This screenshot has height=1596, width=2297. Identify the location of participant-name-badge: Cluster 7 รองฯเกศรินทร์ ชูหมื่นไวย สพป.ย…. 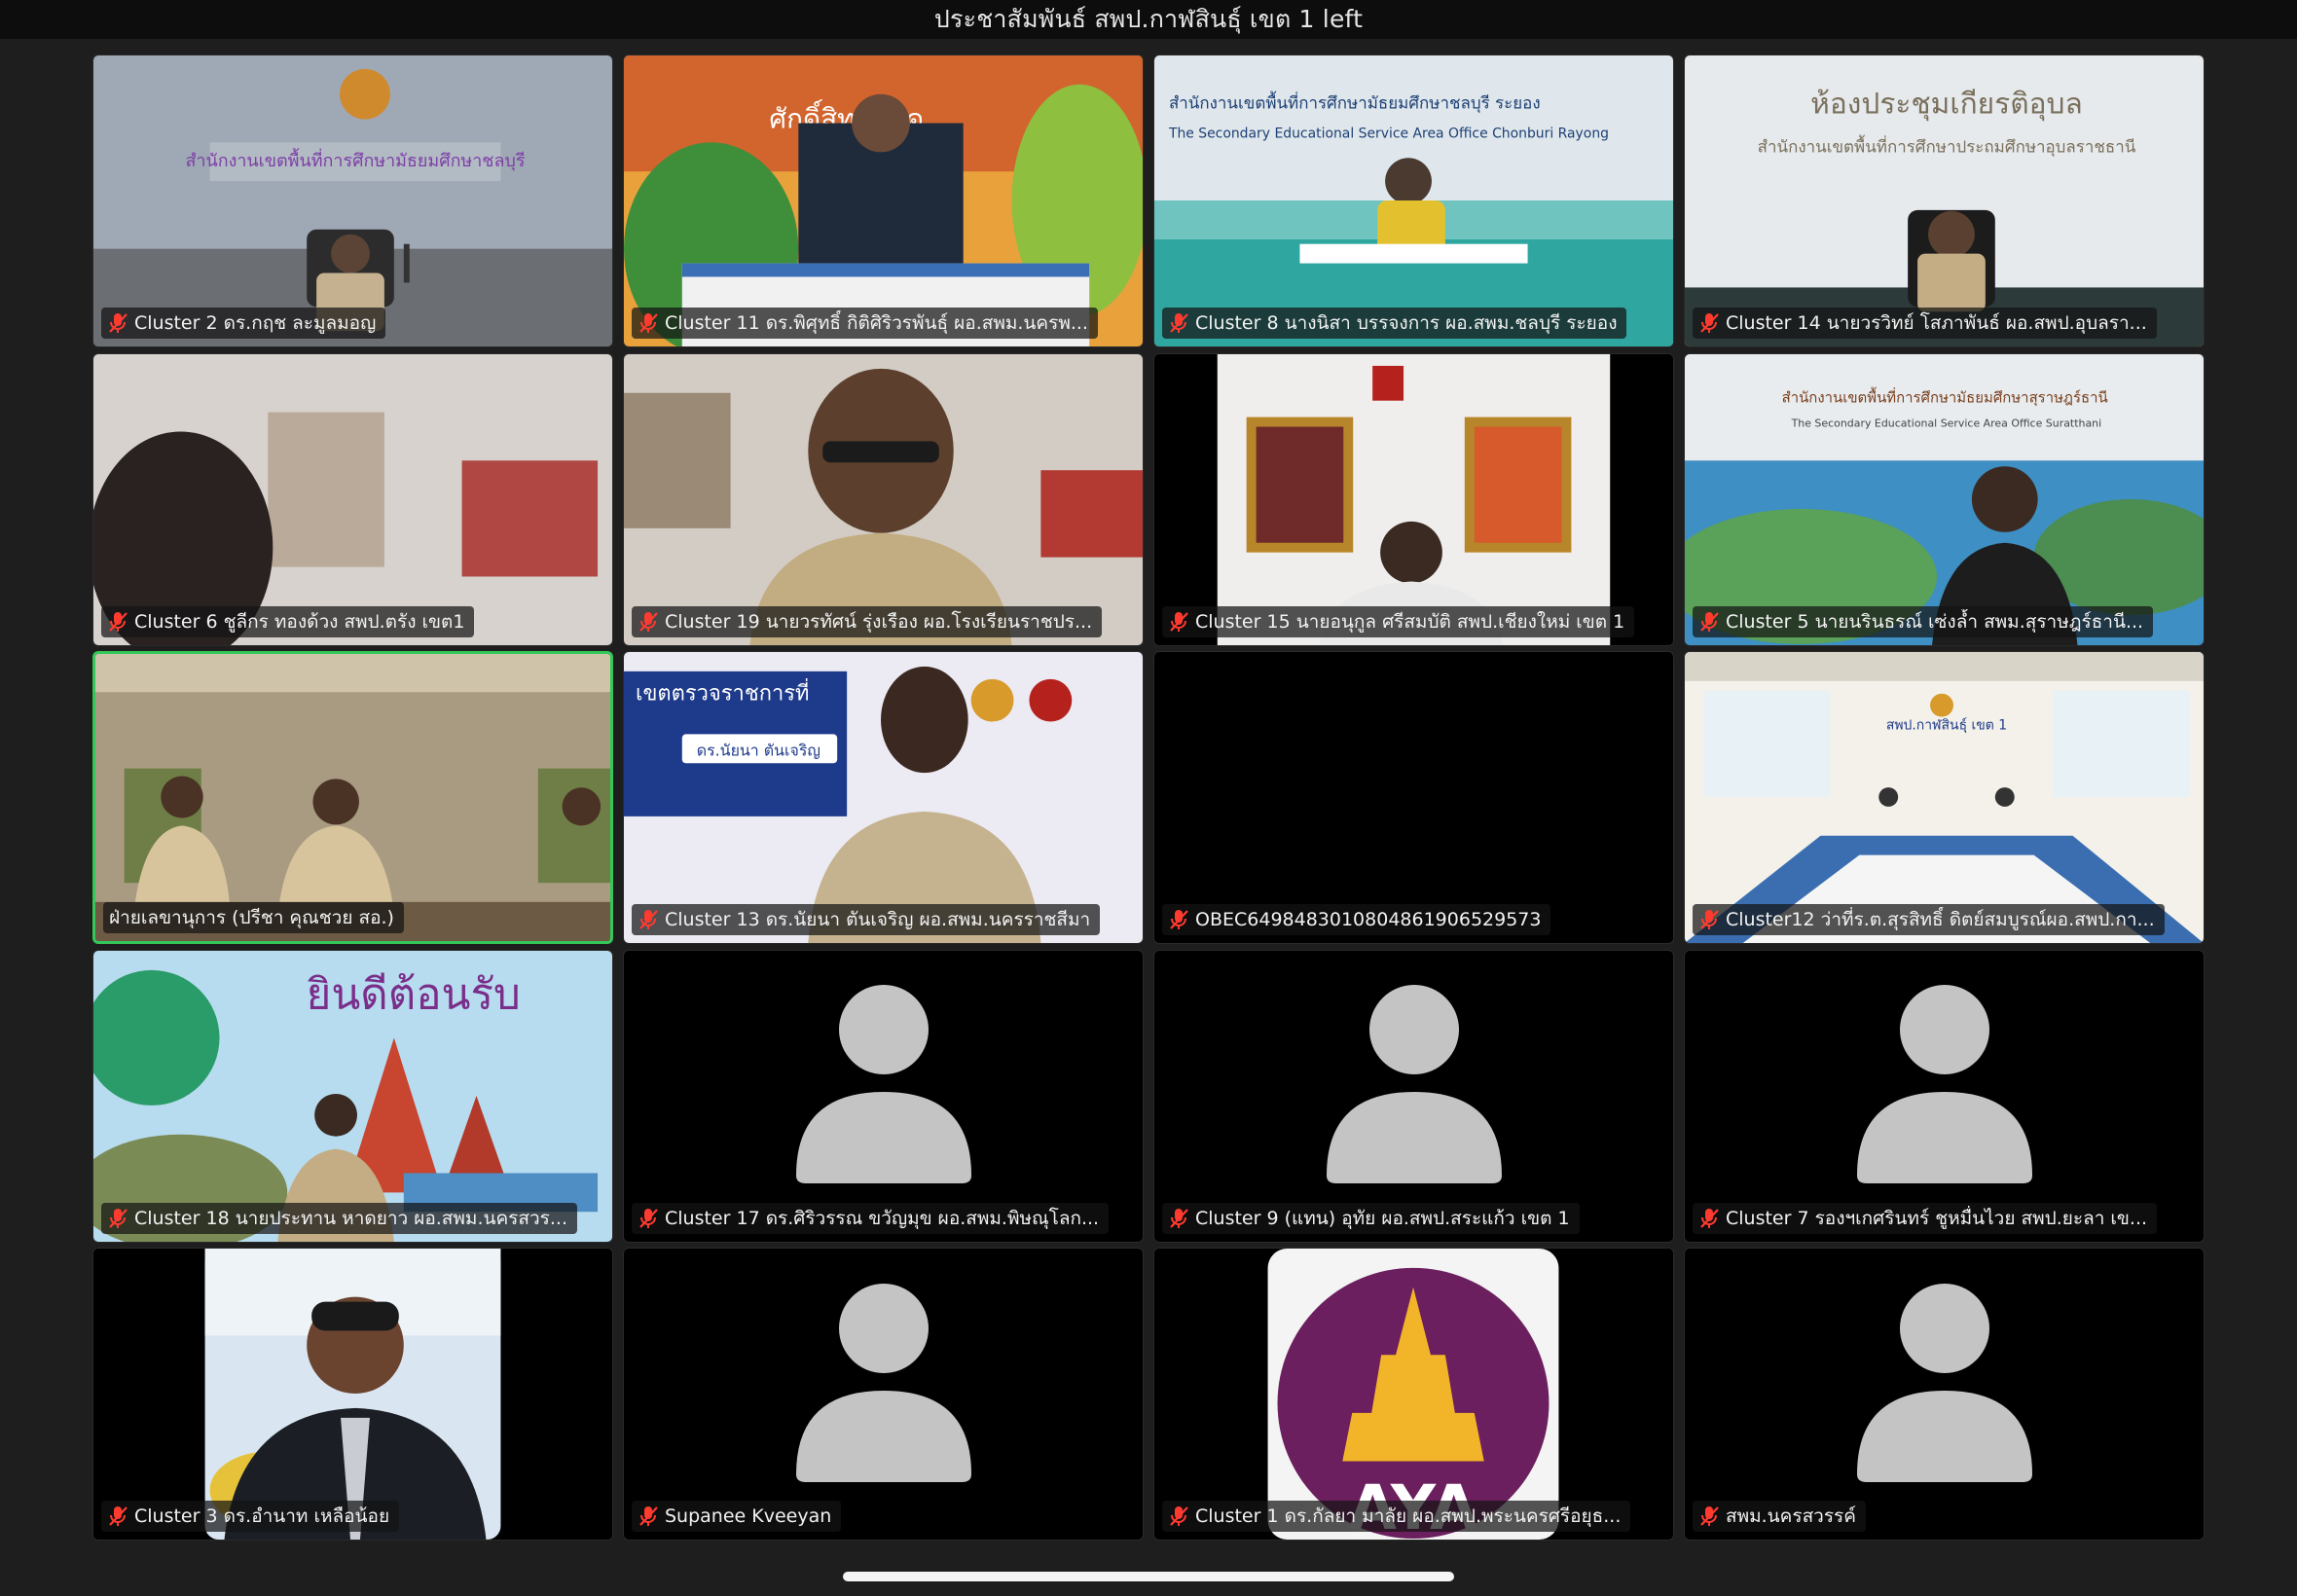
(1925, 1218).